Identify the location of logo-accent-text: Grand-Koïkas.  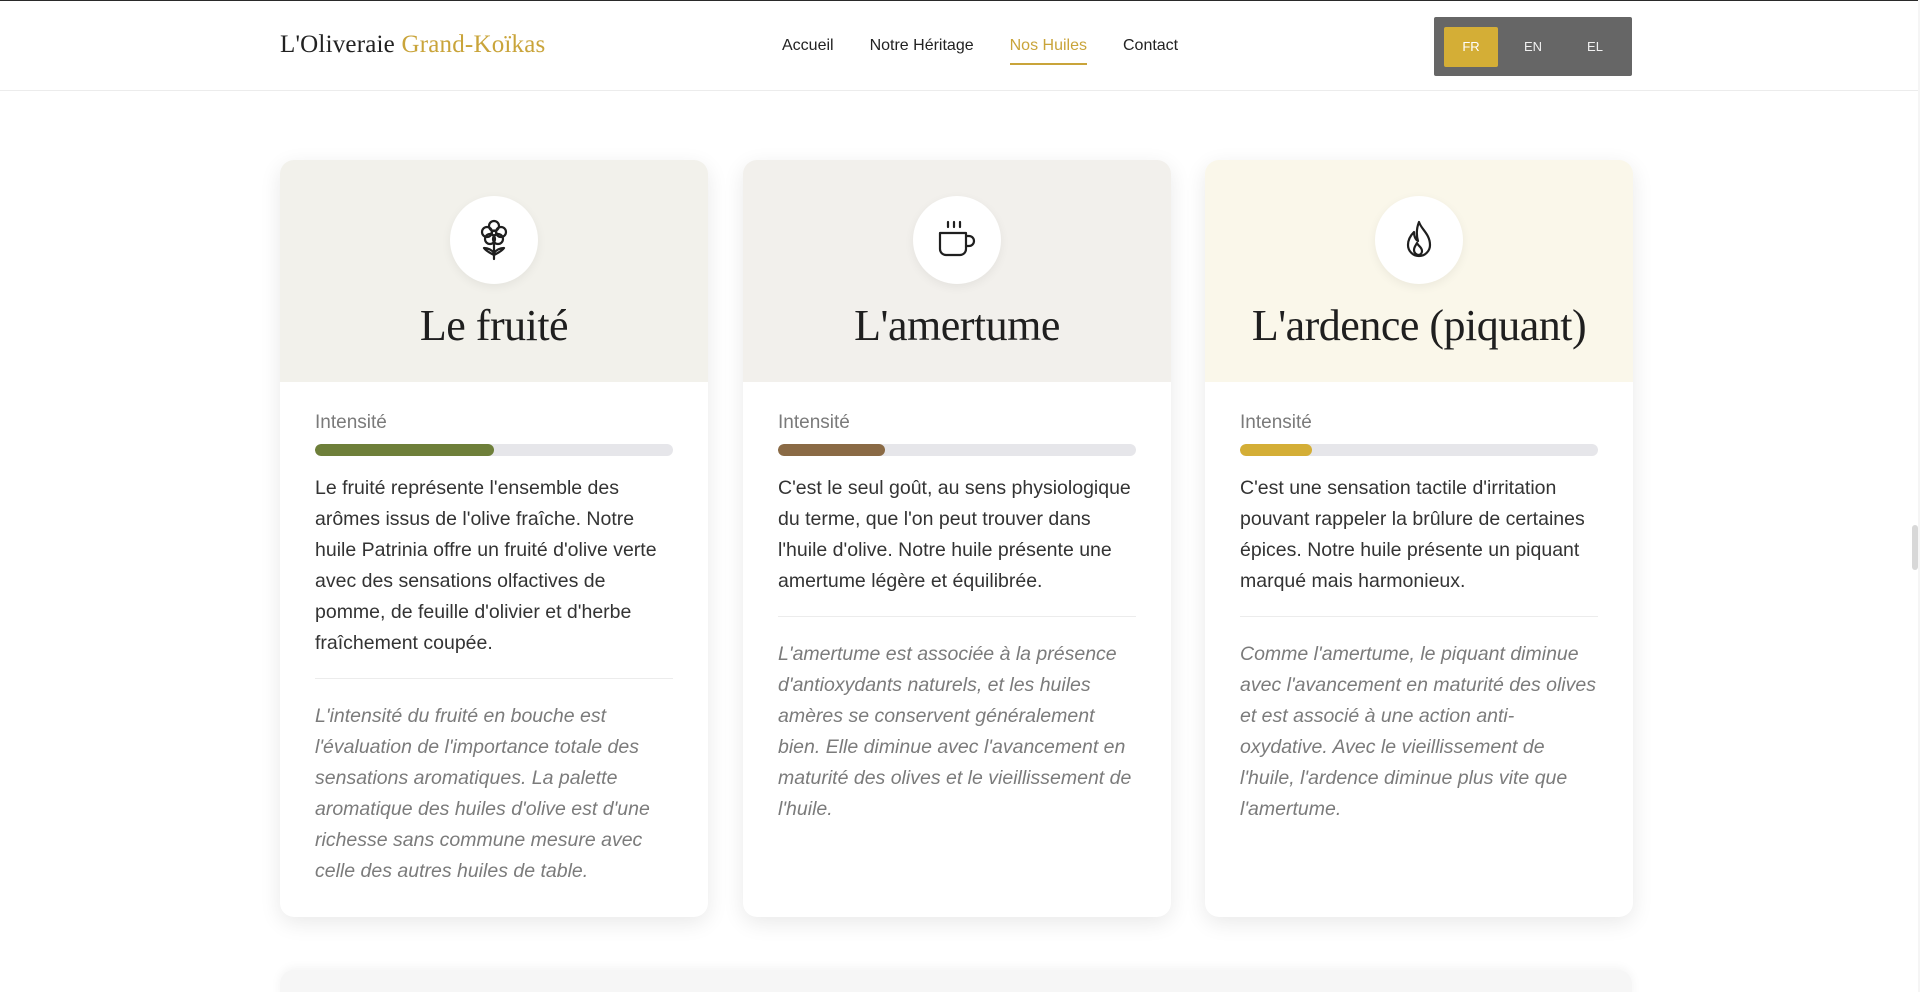
(473, 44).